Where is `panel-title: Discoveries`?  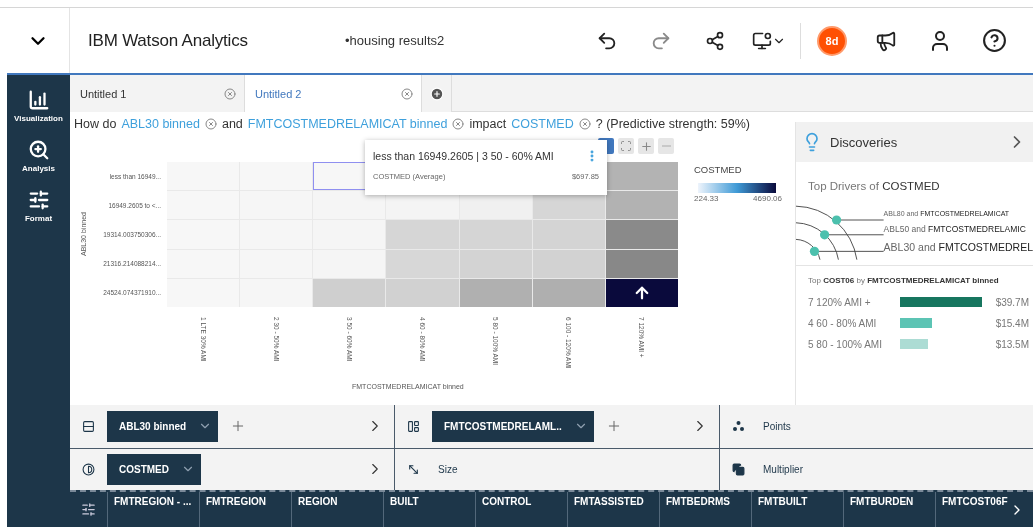
panel-title: Discoveries is located at coordinates (864, 142).